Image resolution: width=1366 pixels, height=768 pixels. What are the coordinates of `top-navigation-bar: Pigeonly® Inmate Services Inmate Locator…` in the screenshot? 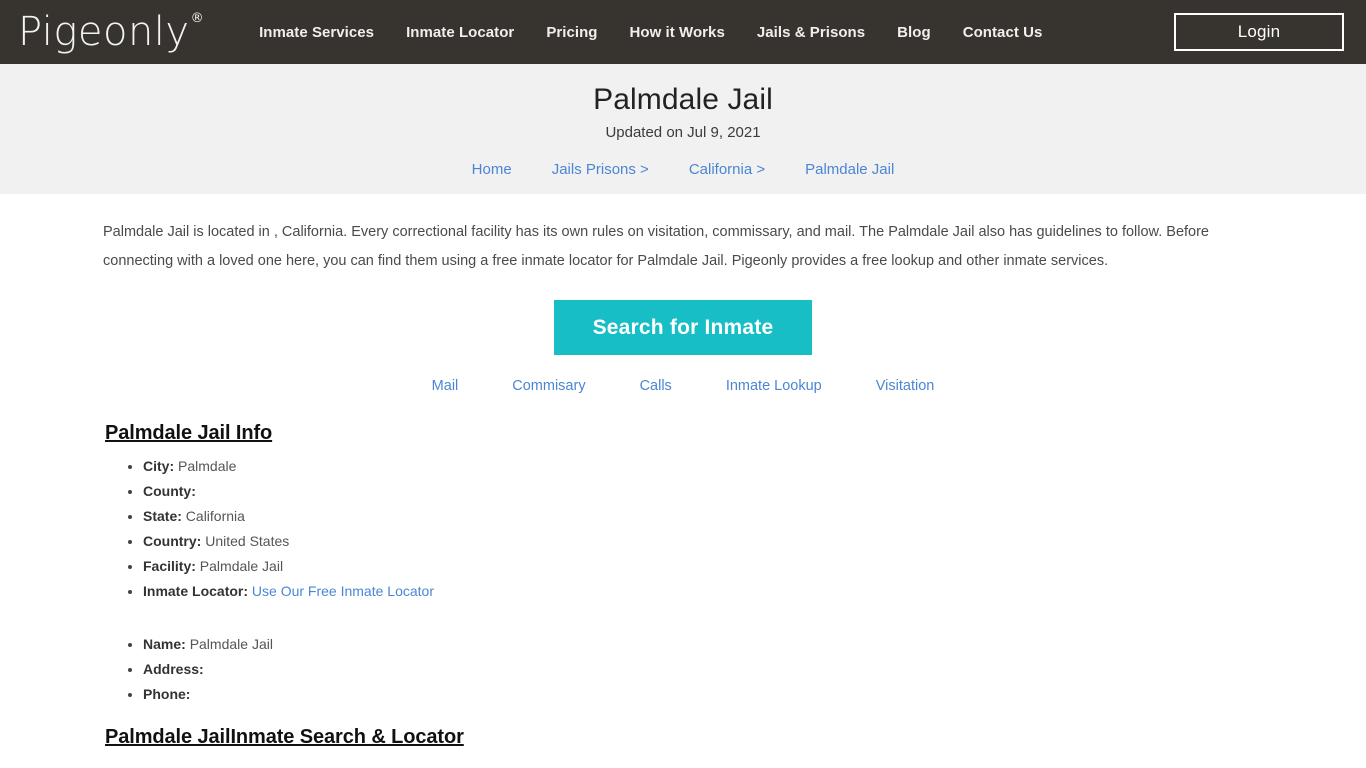 It's located at (683, 32).